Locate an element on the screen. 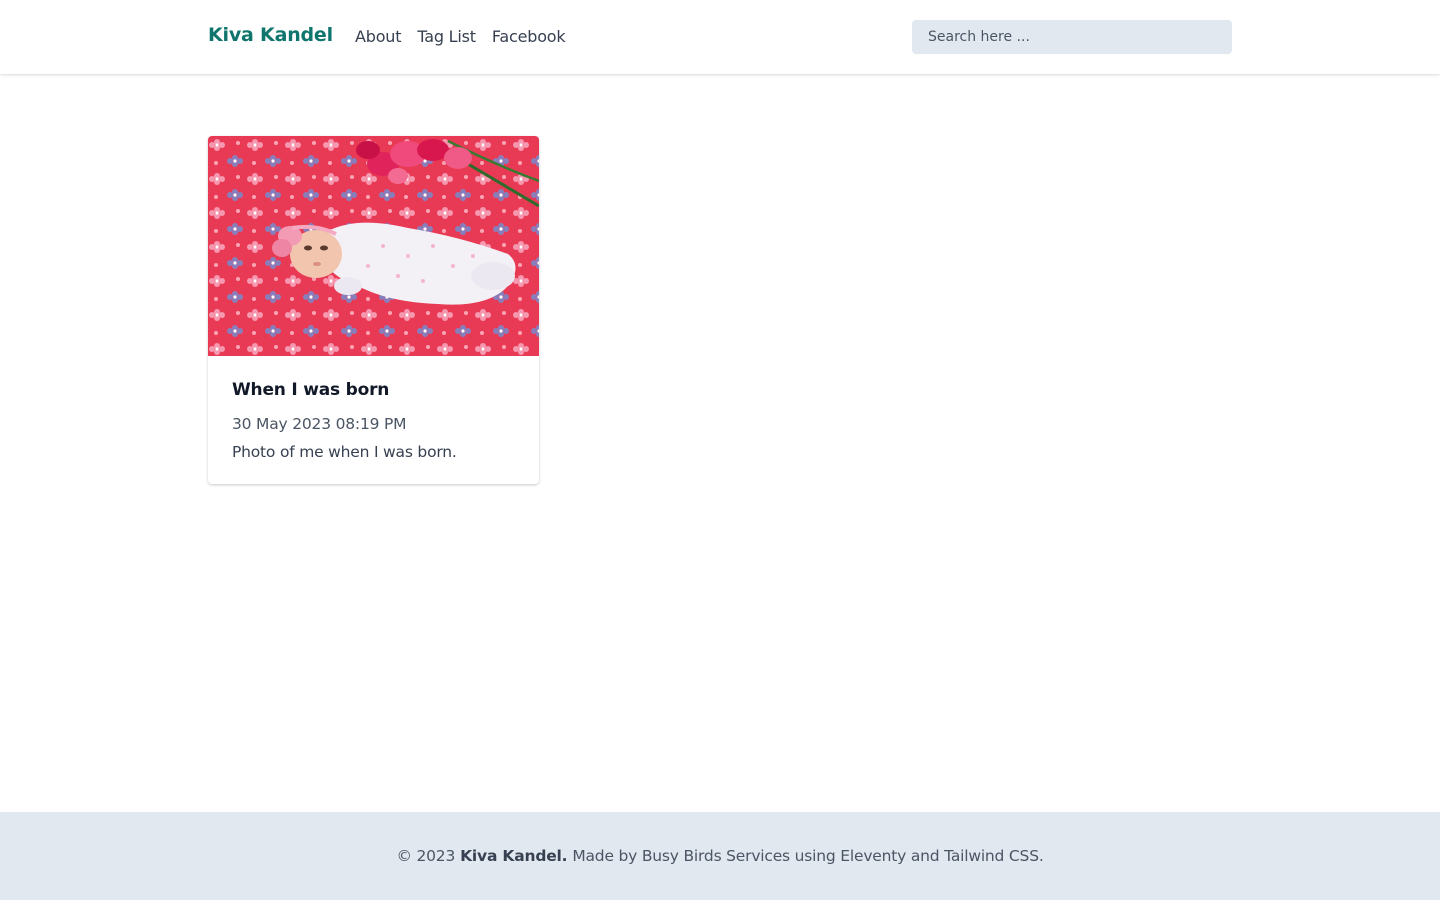 The image size is (1440, 900). main-nav: About Tag List Facebook is located at coordinates (460, 36).